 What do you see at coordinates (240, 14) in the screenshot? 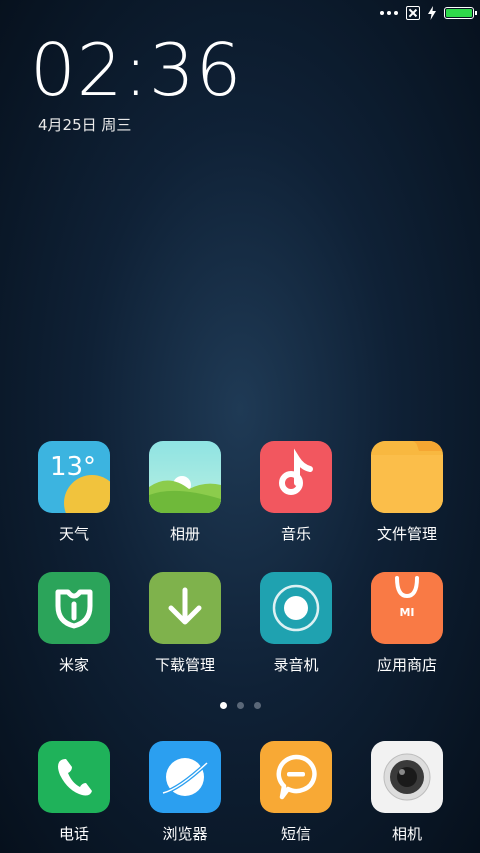
I see `status-bar` at bounding box center [240, 14].